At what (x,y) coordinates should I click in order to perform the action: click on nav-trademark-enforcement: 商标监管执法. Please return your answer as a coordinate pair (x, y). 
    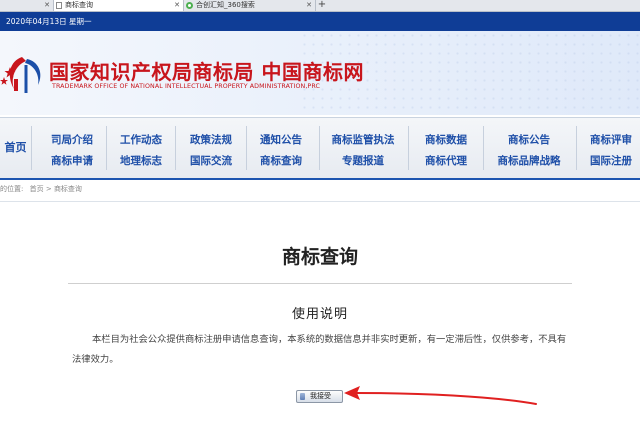
    Looking at the image, I should click on (363, 139).